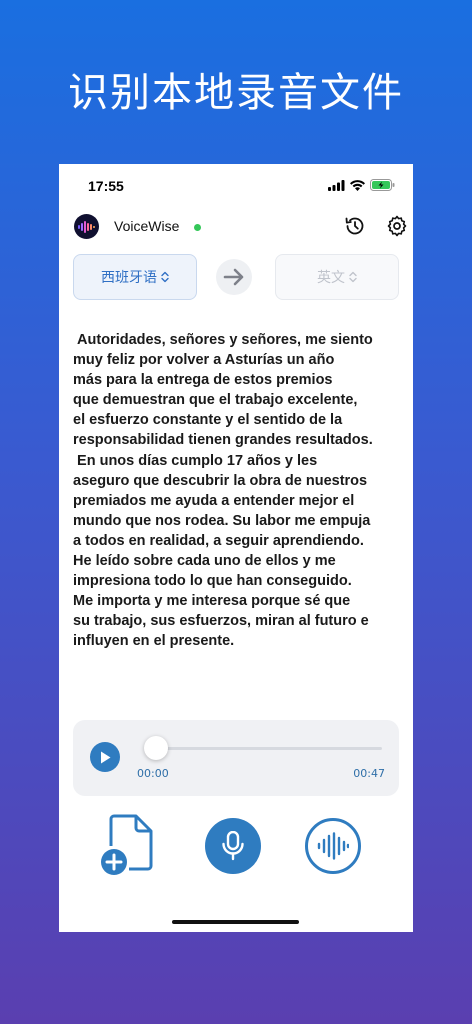  I want to click on record-button, so click(233, 846).